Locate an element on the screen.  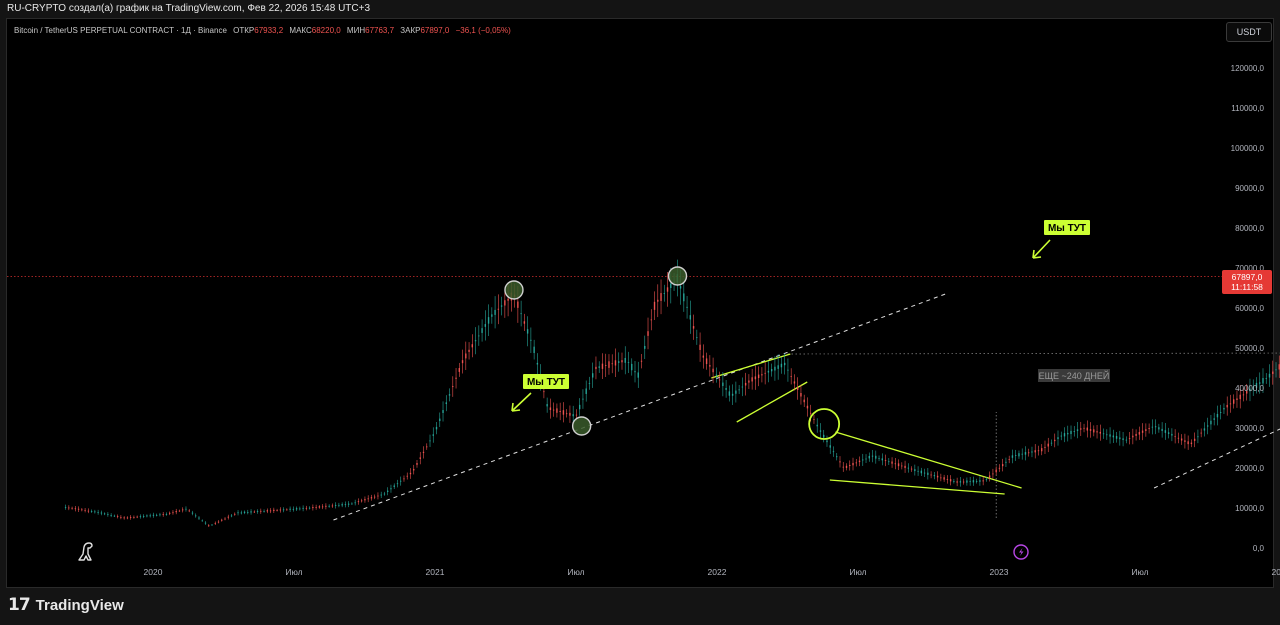
x-tick-label: 2021 is located at coordinates (435, 572).